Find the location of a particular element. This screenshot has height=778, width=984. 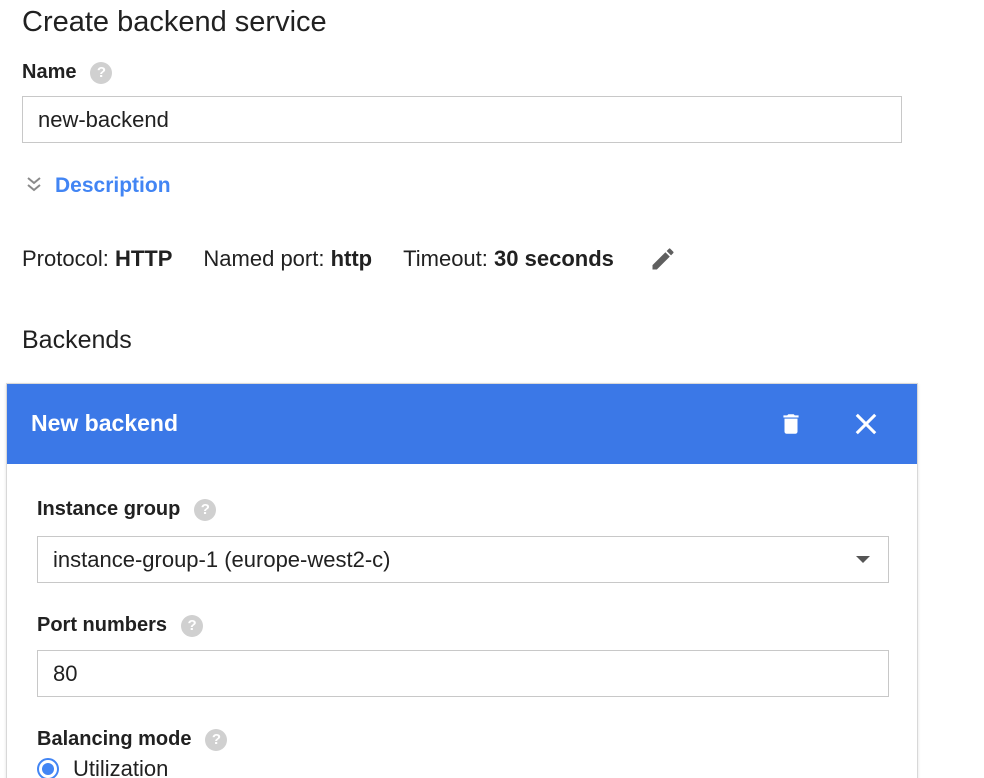

port-numbers-label: Port numbers is located at coordinates (102, 625).